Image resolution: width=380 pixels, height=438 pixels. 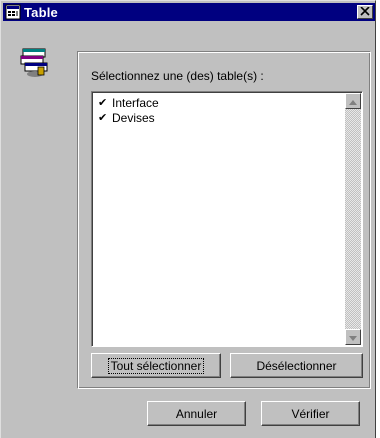 What do you see at coordinates (34, 62) in the screenshot?
I see `database-table-icon` at bounding box center [34, 62].